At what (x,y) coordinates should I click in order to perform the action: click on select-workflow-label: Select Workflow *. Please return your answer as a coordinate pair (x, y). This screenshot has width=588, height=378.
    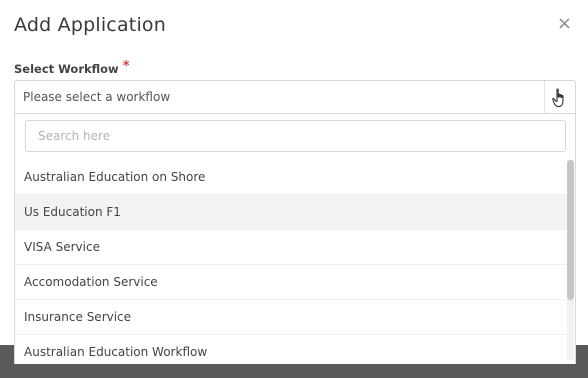
    Looking at the image, I should click on (72, 68).